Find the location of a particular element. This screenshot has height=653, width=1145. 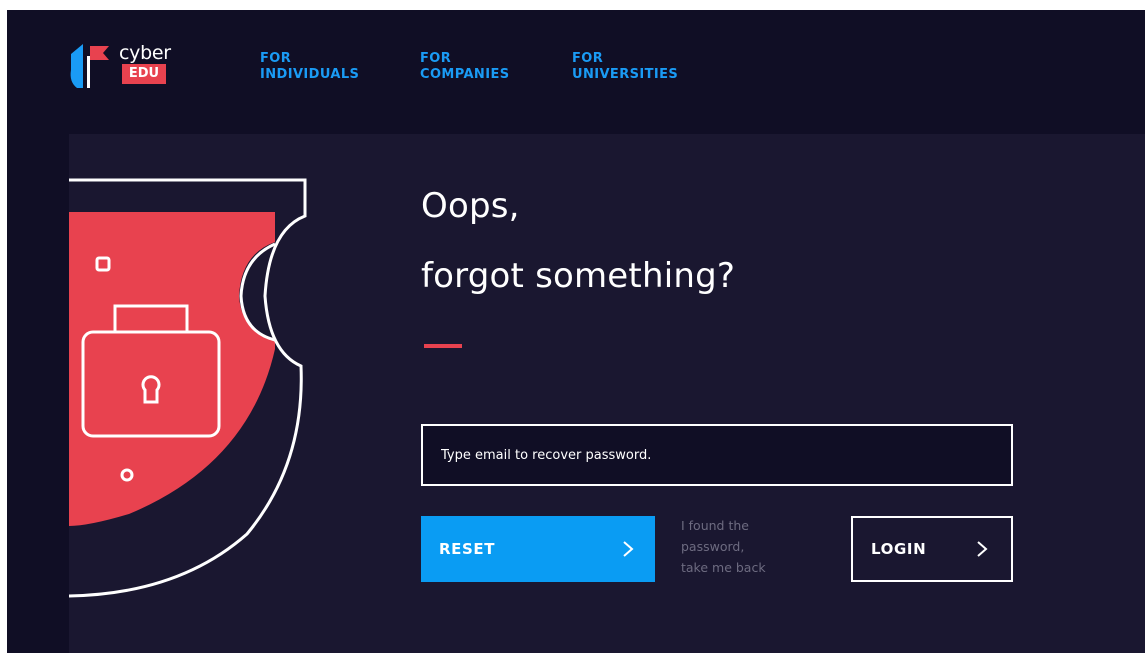

reset-button-label: RESET is located at coordinates (467, 549).